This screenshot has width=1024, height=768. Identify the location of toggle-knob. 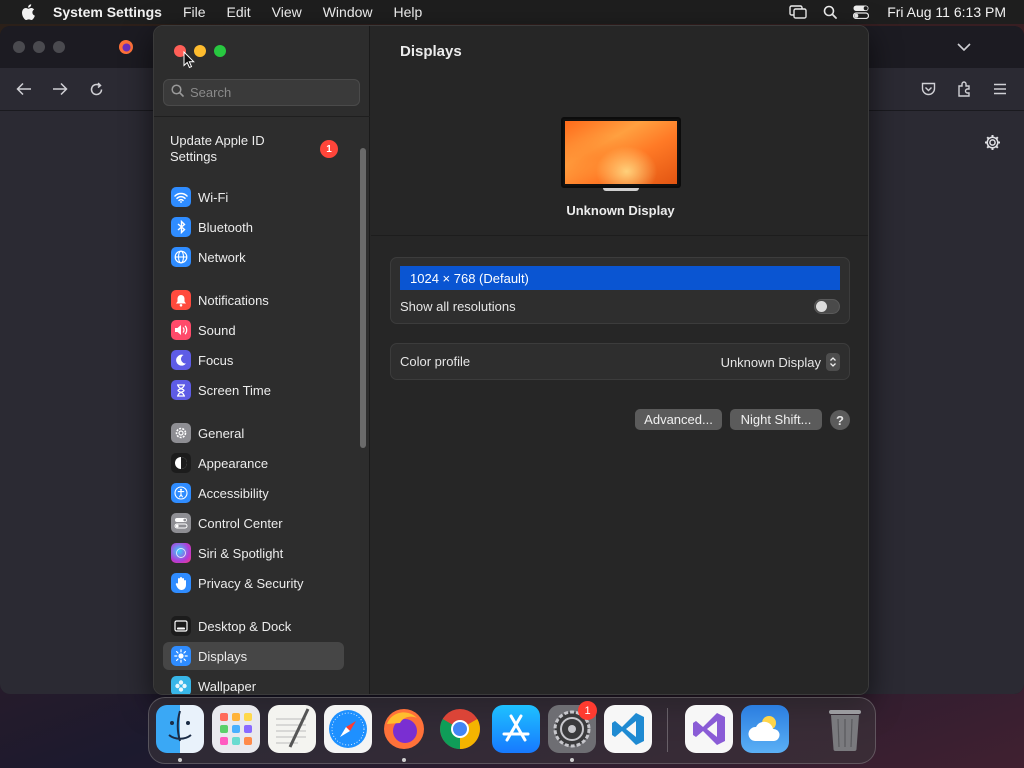
(821, 306).